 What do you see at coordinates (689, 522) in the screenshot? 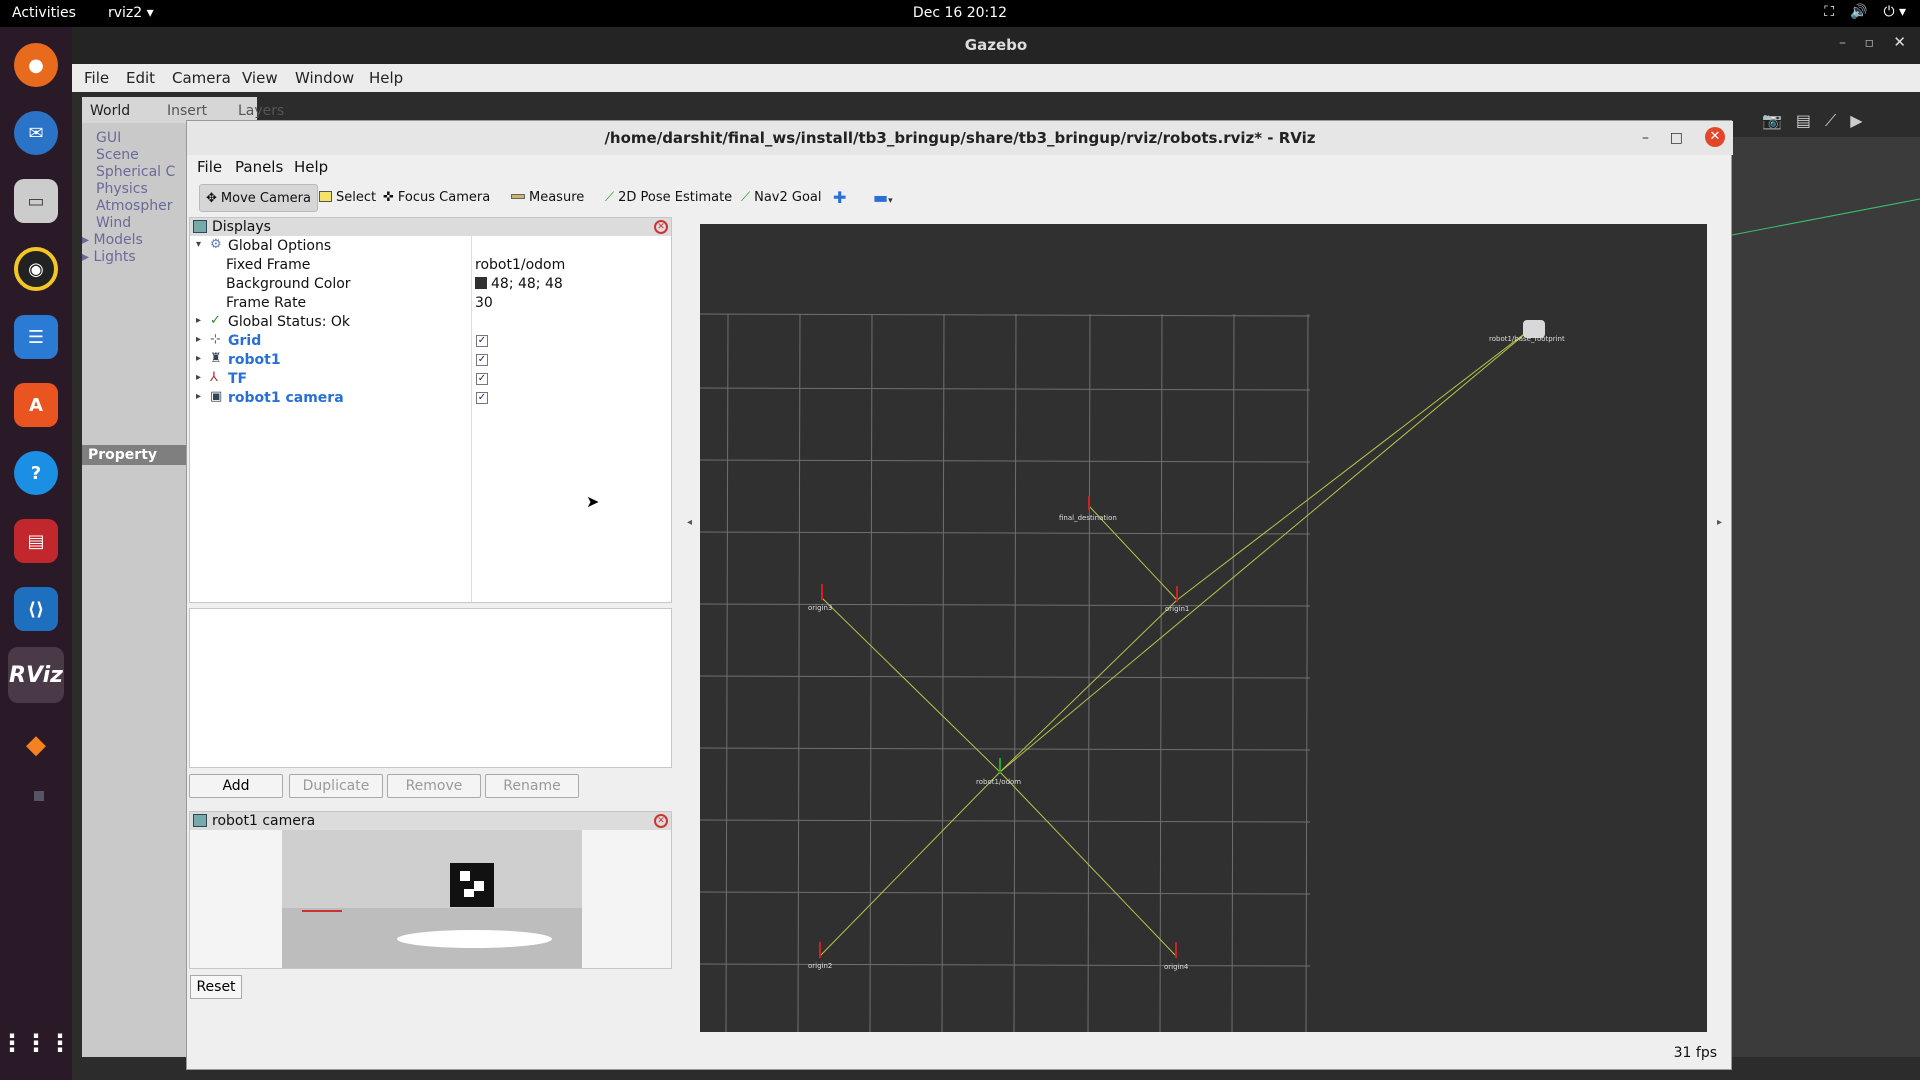
I see `collapse-left-icon: ◂` at bounding box center [689, 522].